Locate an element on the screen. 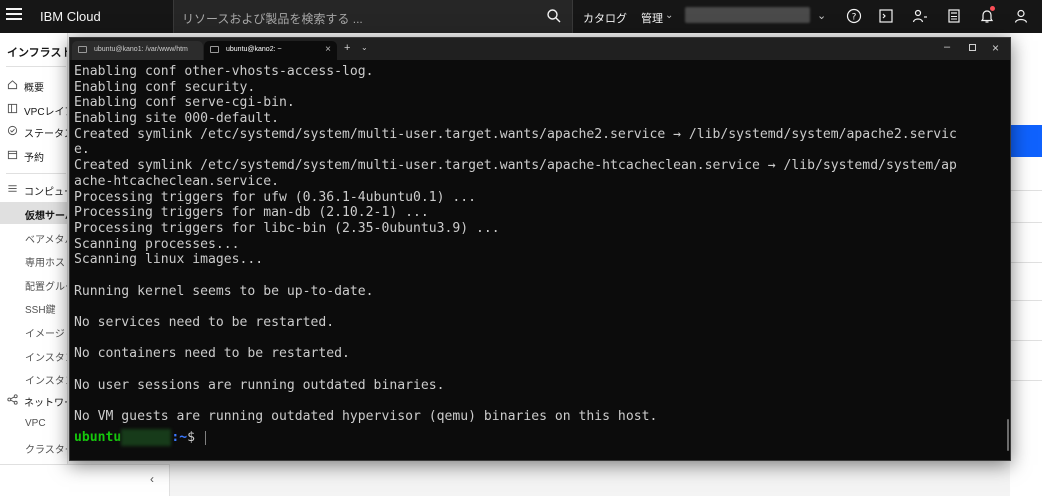 The width and height of the screenshot is (1042, 496). sidebar-item-cluster-networks: クラスター・ネットワーク is located at coordinates (33, 447).